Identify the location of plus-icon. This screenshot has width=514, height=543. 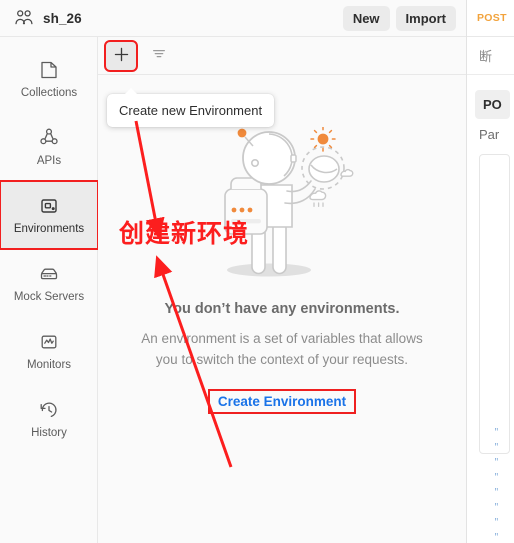
(121, 56).